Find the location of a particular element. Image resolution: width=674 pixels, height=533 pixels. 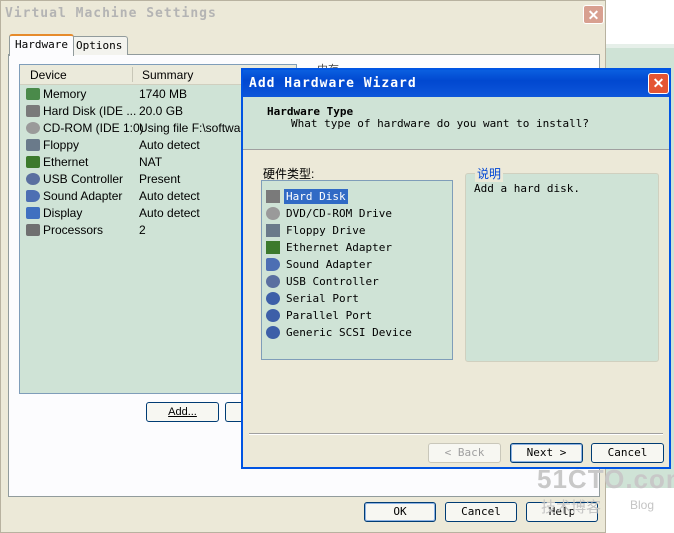

watermark-subtitle: 技术博客 is located at coordinates (571, 507).